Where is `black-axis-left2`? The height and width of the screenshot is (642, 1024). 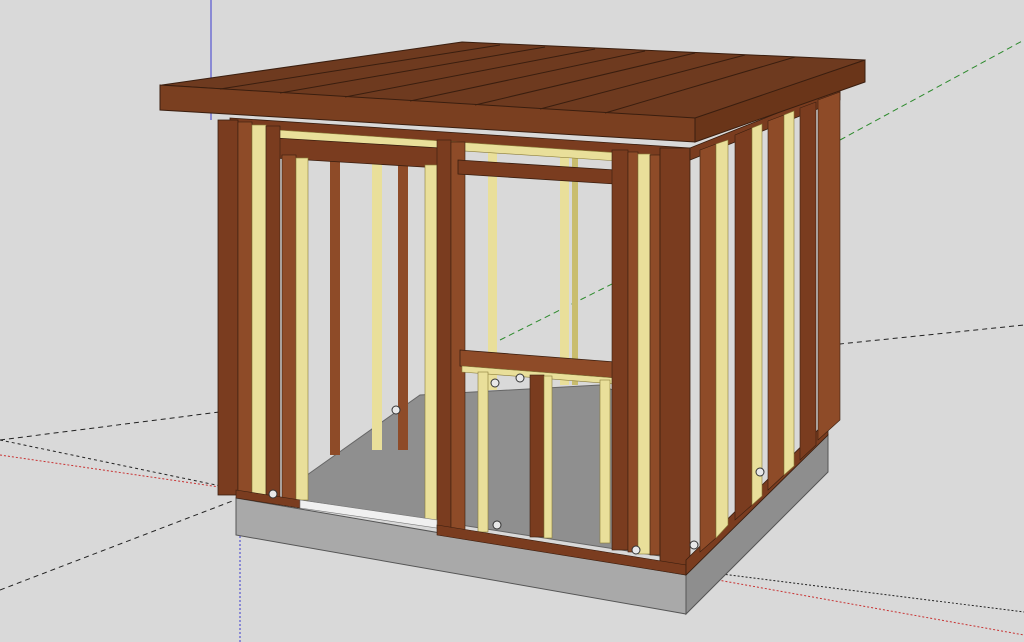
black-axis-left2 is located at coordinates (118, 545).